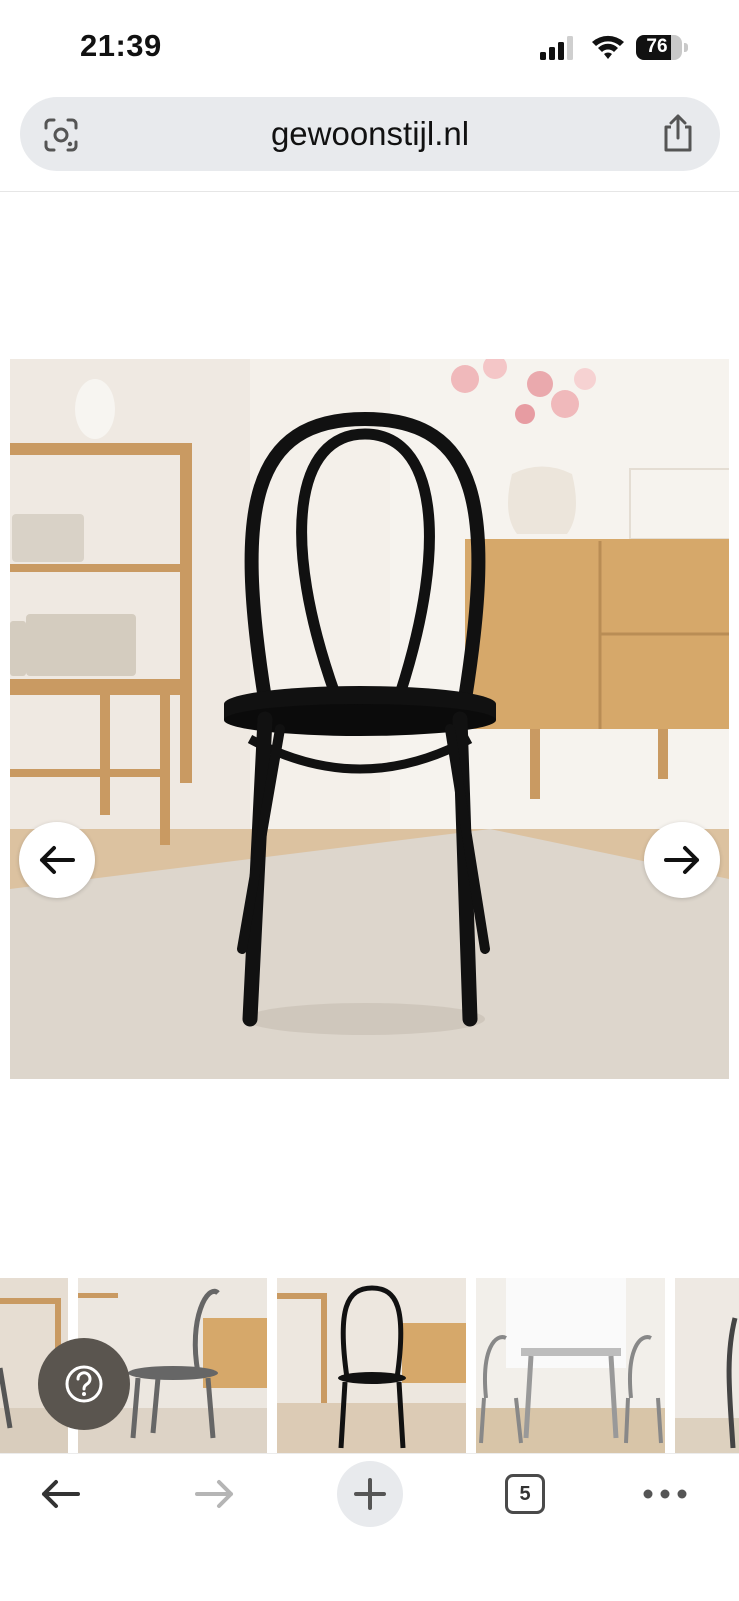  I want to click on forward-arrow-icon, so click(214, 1494).